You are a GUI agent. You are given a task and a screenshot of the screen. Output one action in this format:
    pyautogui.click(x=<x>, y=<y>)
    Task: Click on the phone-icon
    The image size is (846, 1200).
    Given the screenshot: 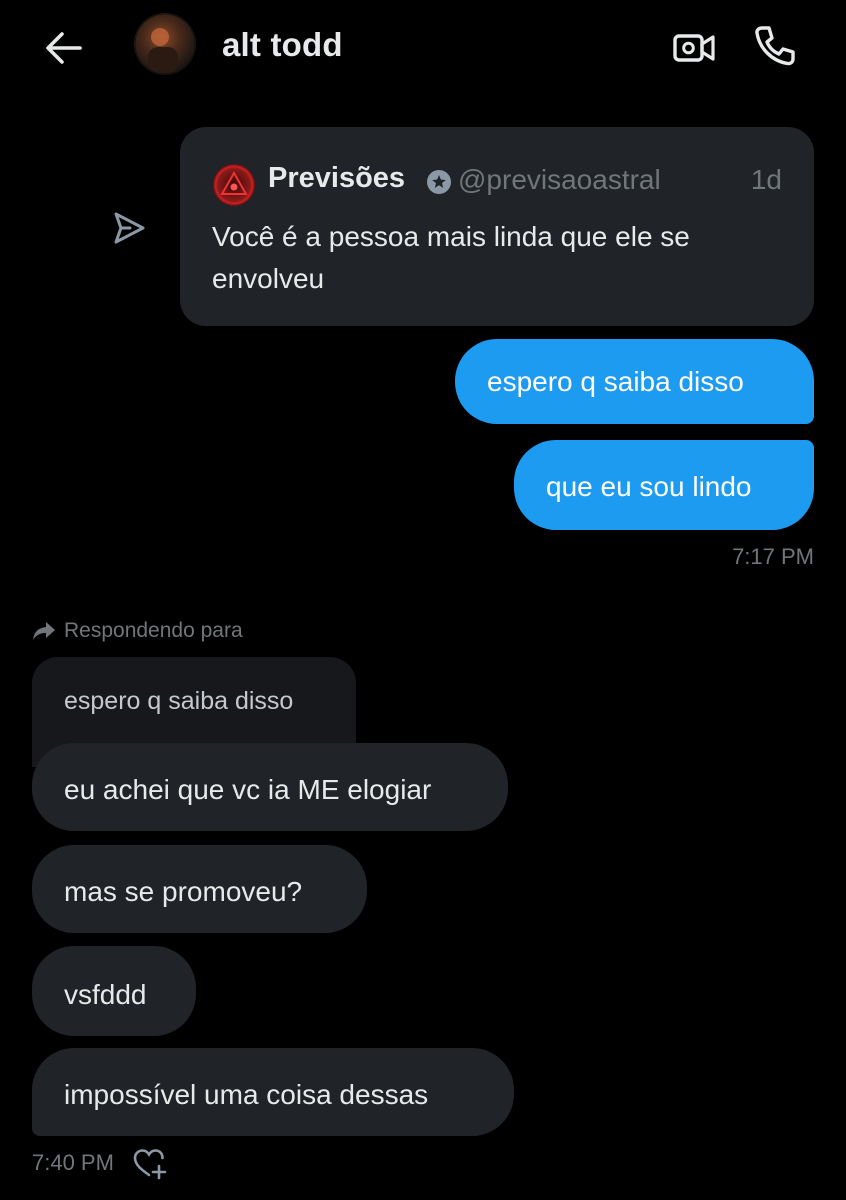 What is the action you would take?
    pyautogui.click(x=775, y=46)
    